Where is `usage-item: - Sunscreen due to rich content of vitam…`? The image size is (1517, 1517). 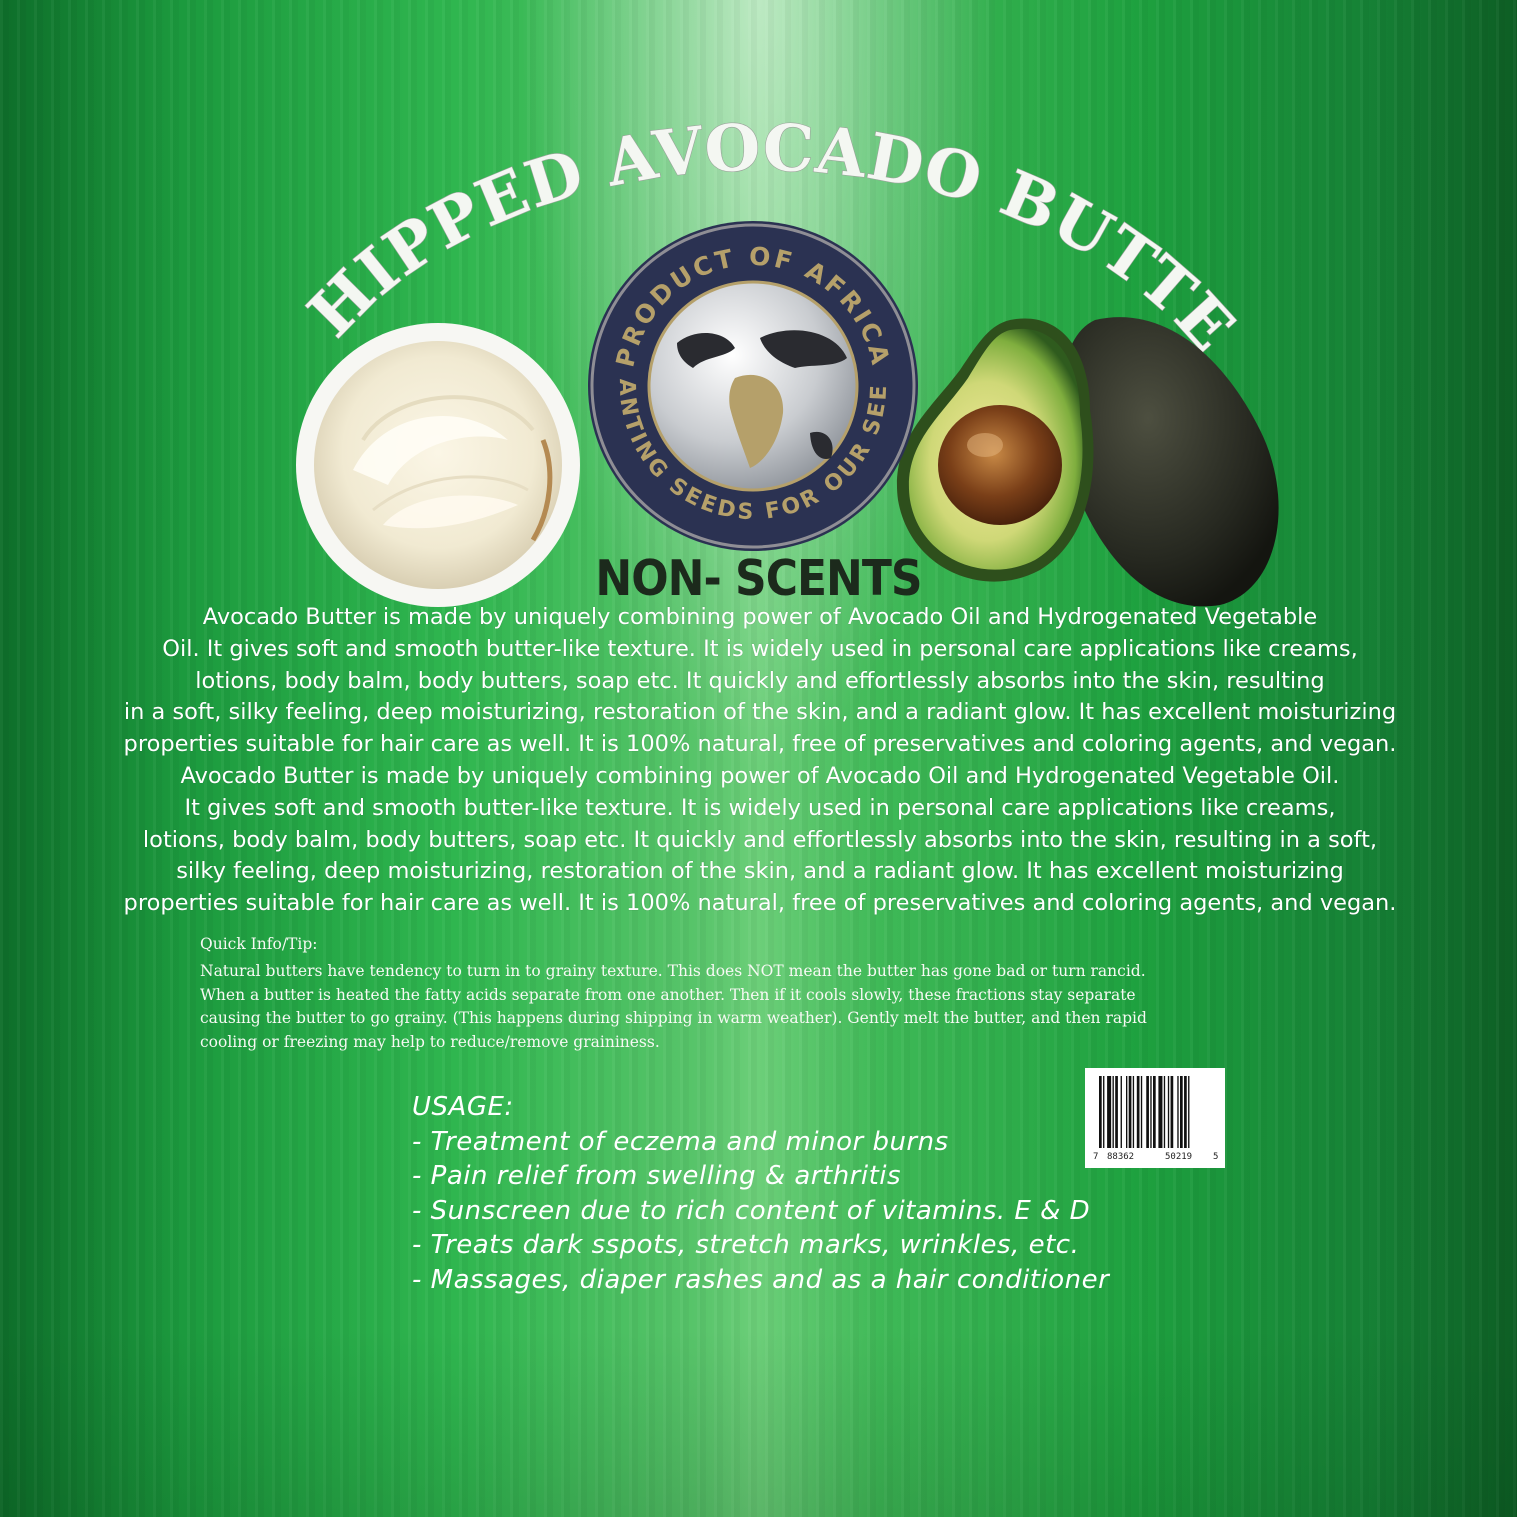 usage-item: - Sunscreen due to rich content of vitam… is located at coordinates (751, 1210).